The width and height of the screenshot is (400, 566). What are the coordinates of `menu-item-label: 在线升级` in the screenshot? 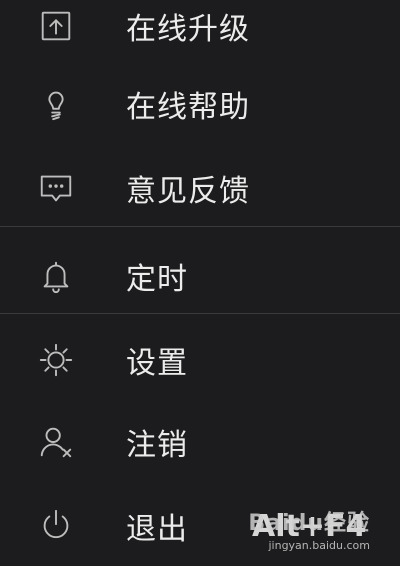 It's located at (188, 29).